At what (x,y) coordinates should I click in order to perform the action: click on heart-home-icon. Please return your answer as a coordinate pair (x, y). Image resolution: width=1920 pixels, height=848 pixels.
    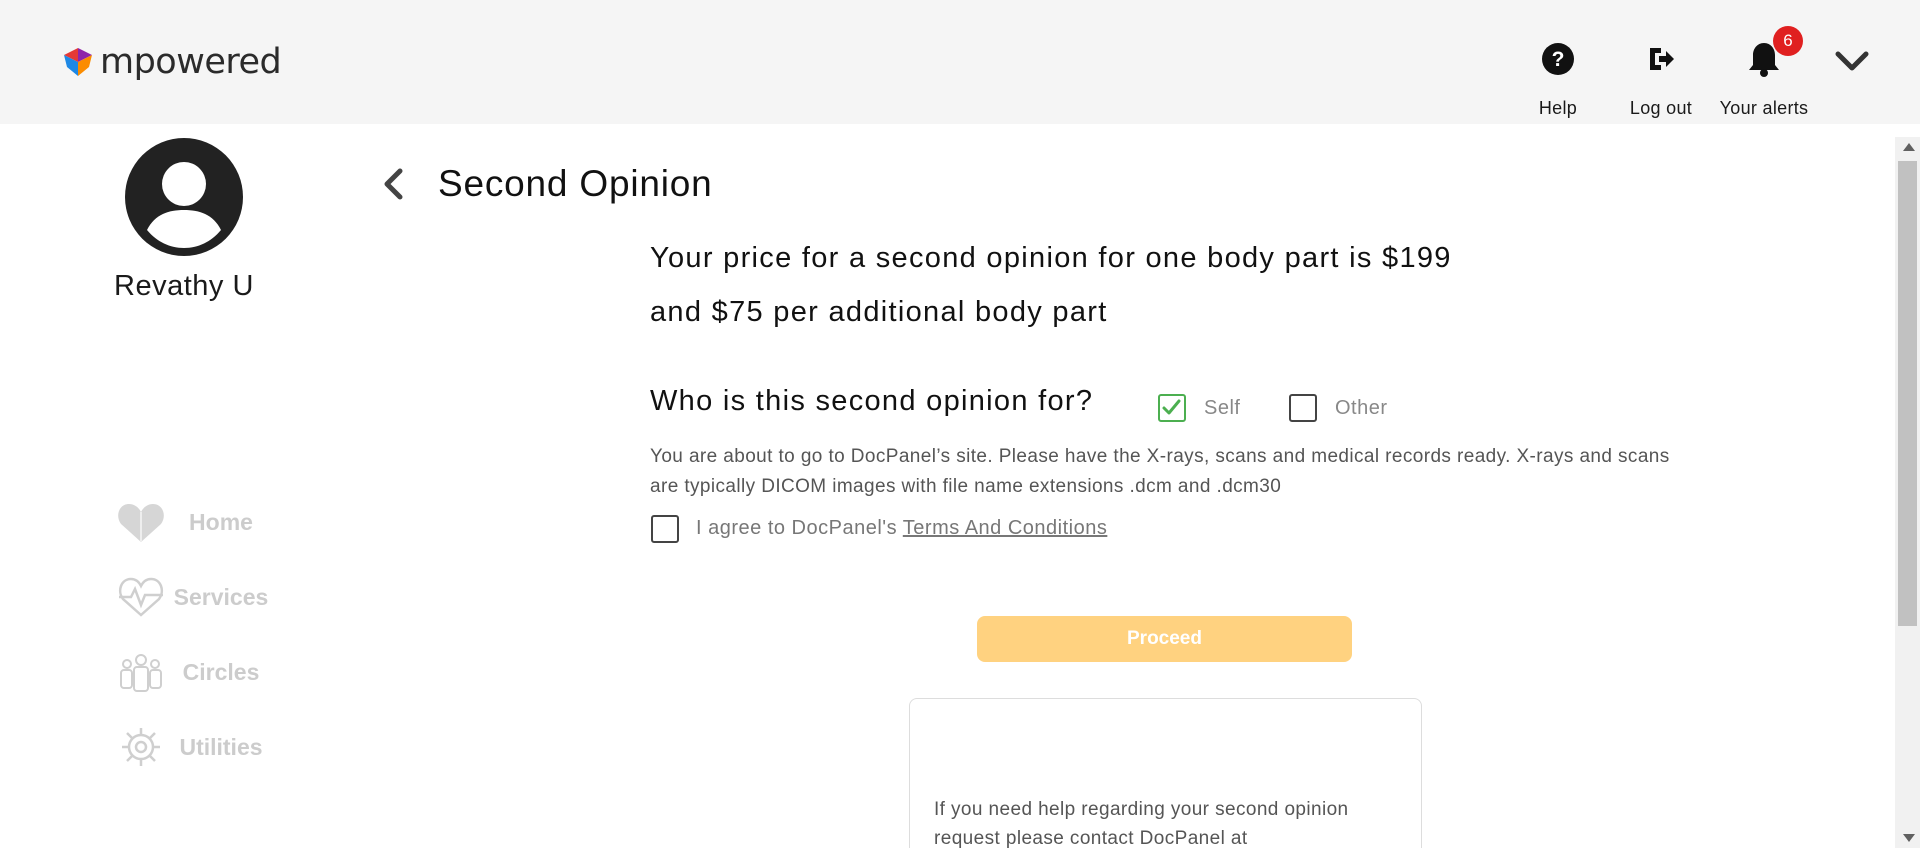
    Looking at the image, I should click on (141, 522).